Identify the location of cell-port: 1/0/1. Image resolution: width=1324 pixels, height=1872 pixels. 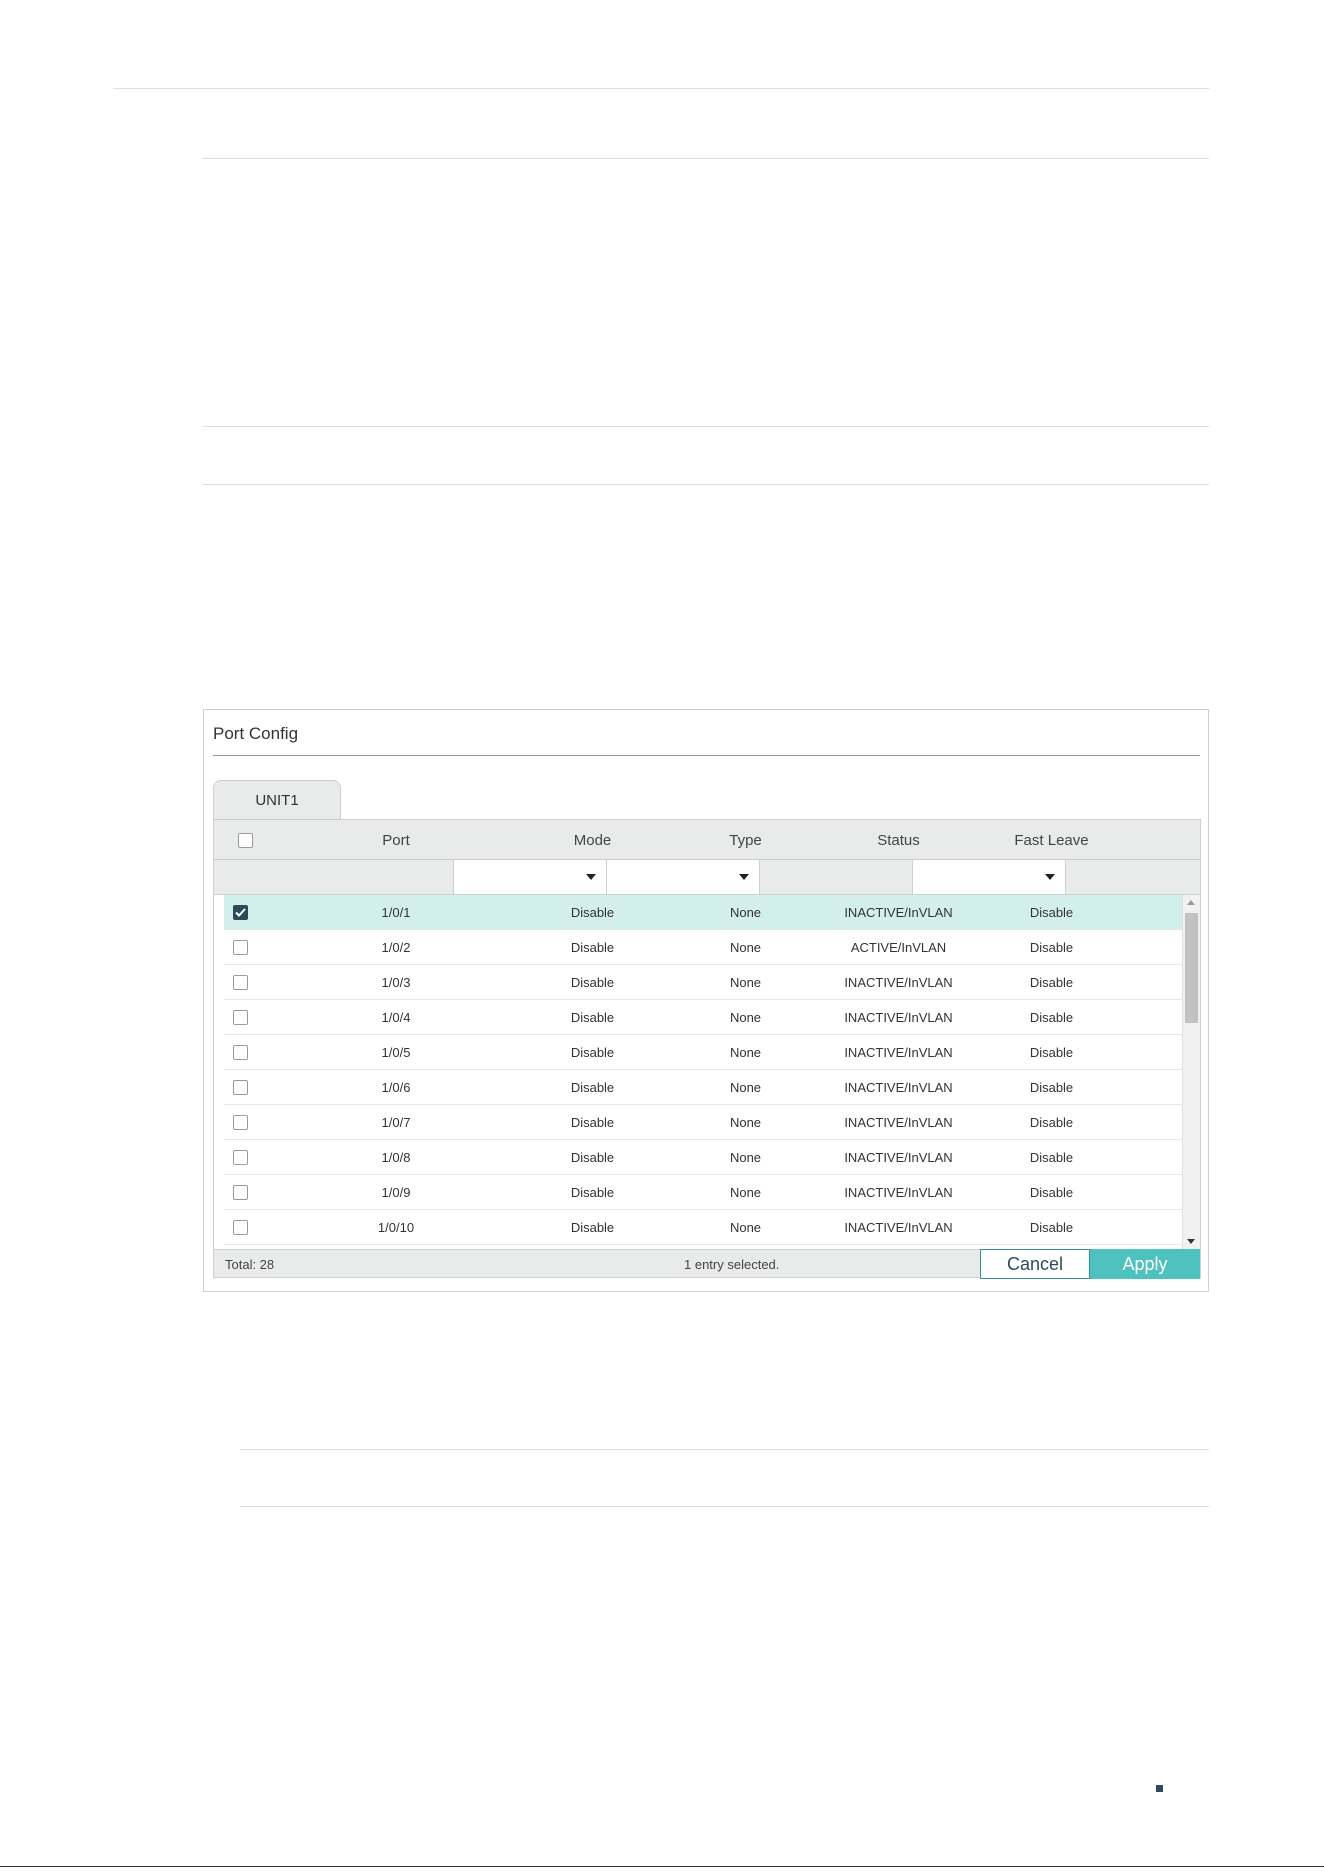
(396, 912).